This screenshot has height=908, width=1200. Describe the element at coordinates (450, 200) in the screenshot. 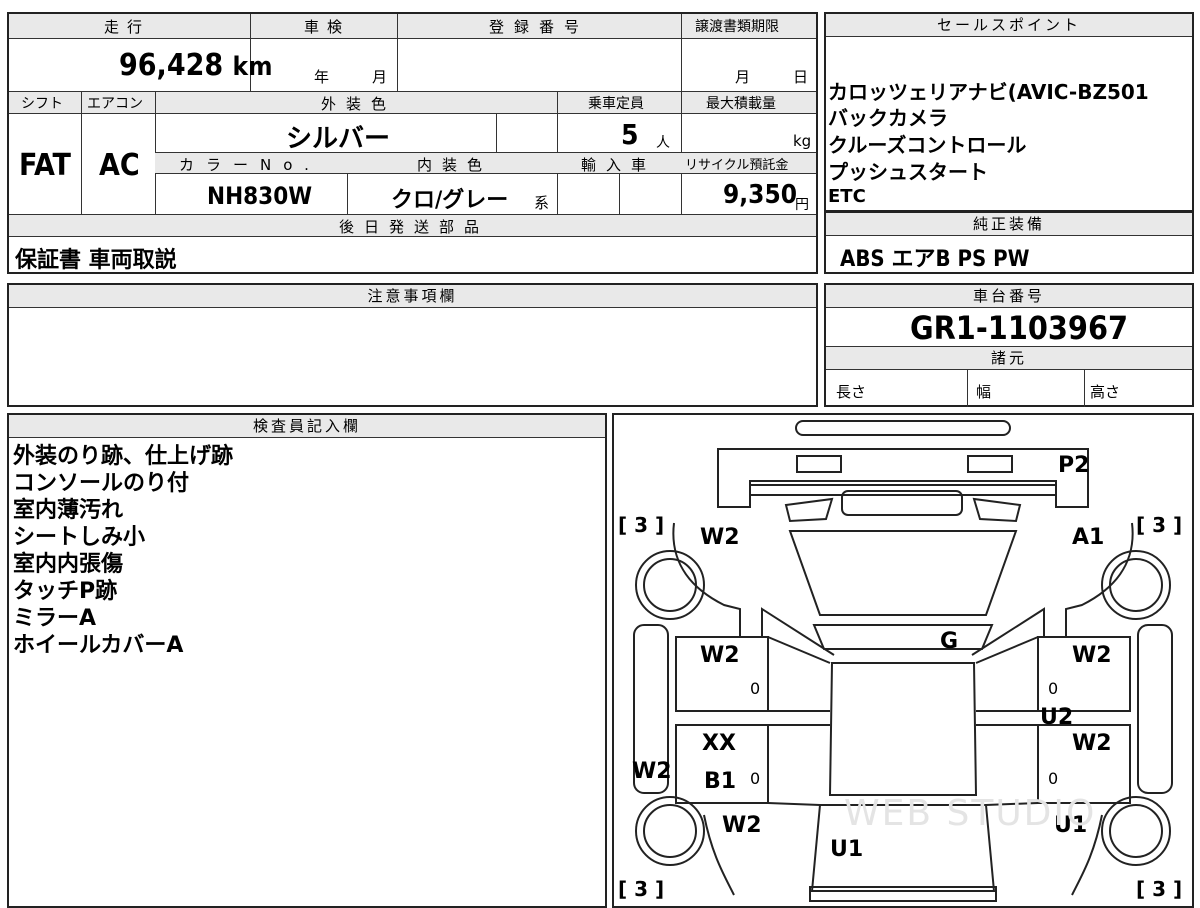

I see `int-color-value: クロ/グレー` at that location.